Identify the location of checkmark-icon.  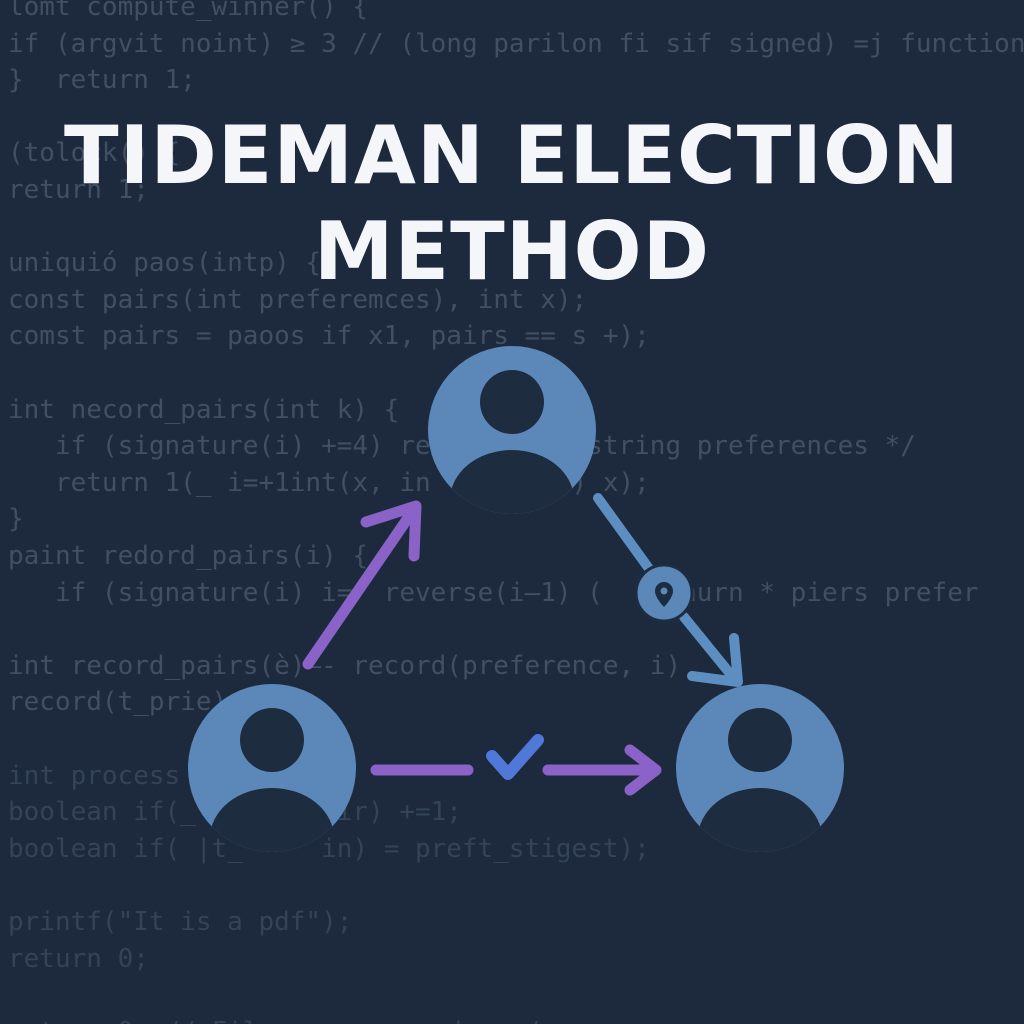
(515, 757).